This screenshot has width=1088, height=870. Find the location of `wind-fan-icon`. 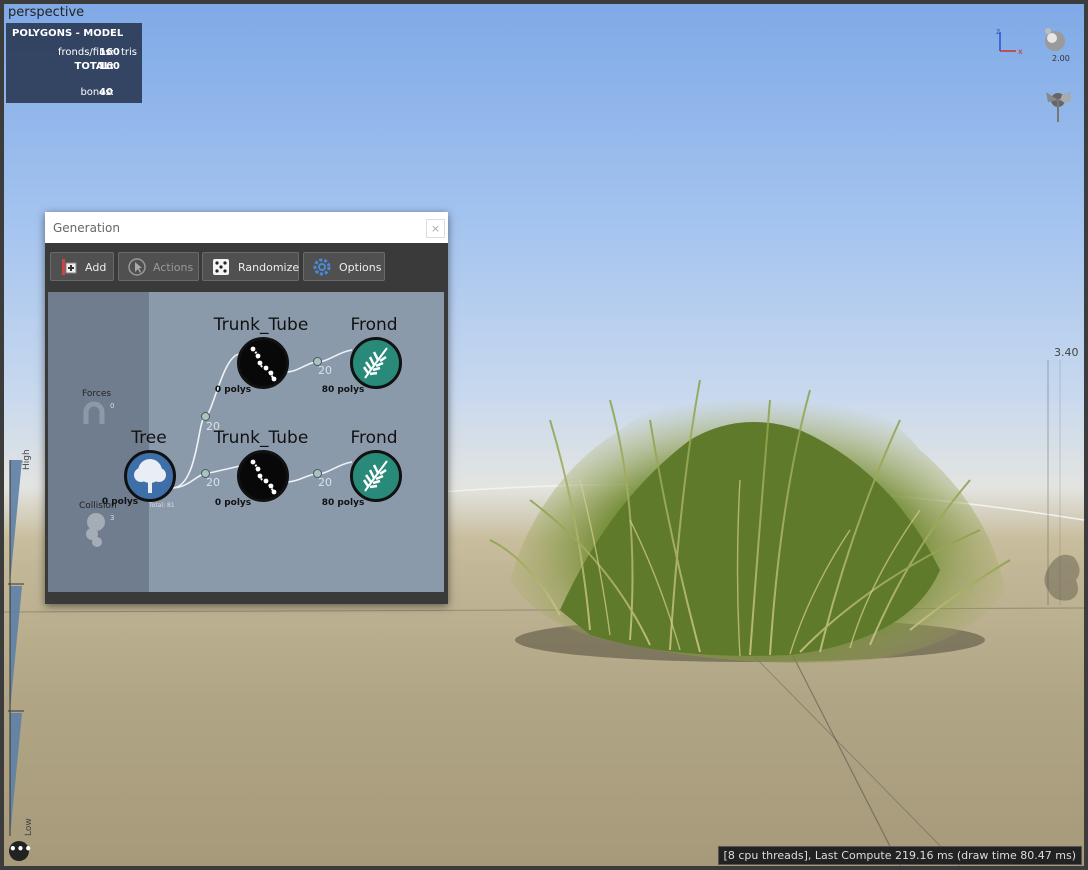

wind-fan-icon is located at coordinates (1058, 104).